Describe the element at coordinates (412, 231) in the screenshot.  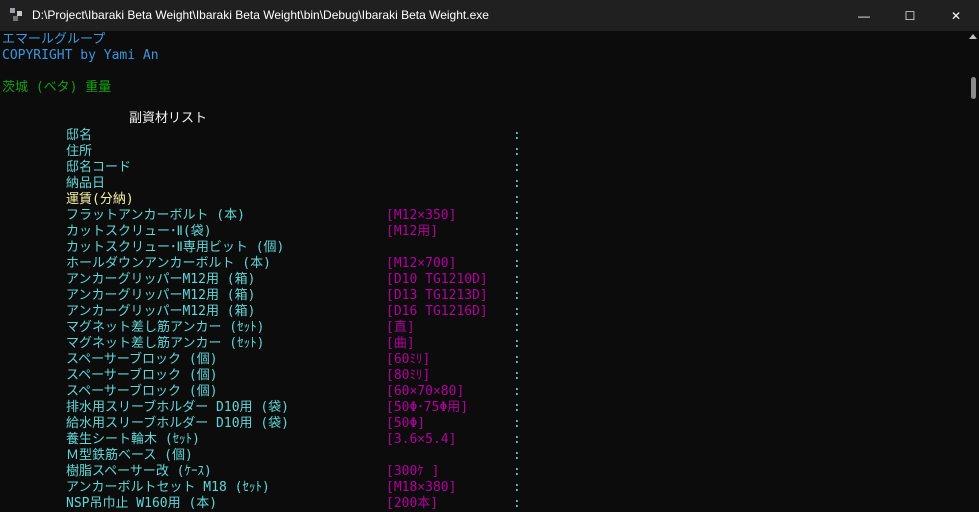
I see `item-spec: [M12用]` at that location.